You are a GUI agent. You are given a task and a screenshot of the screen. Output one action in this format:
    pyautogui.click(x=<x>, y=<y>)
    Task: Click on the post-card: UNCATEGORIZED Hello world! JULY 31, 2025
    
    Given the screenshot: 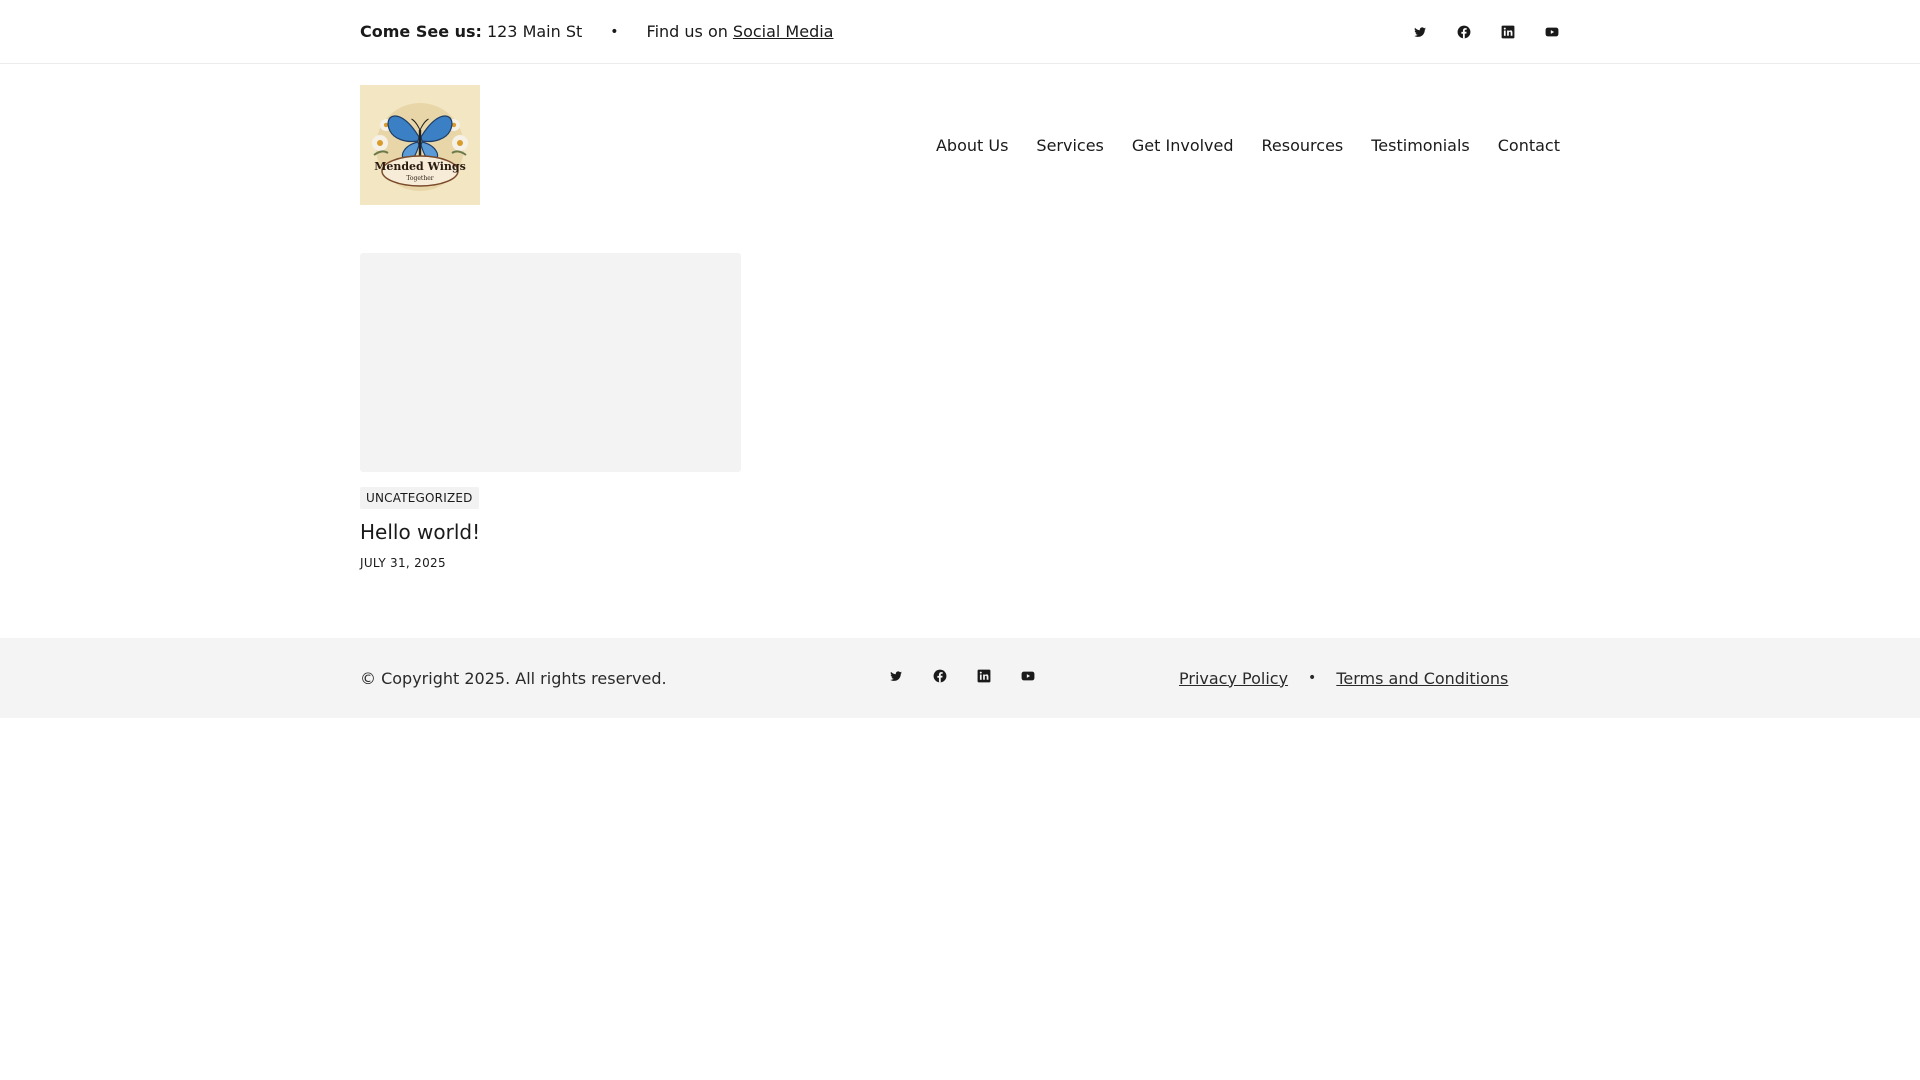 What is the action you would take?
    pyautogui.click(x=550, y=411)
    